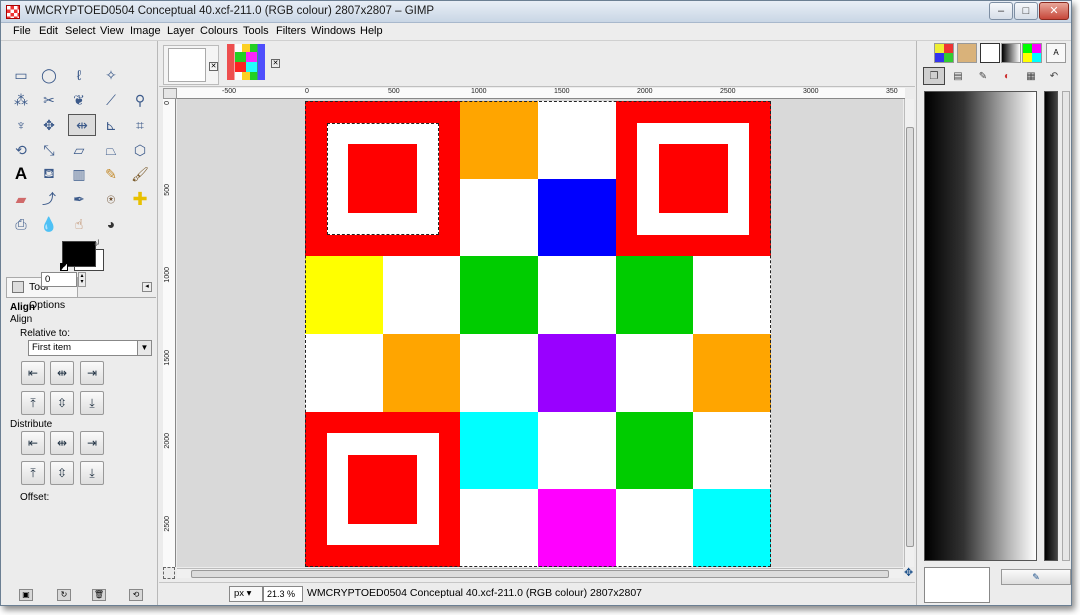 This screenshot has height=615, width=1080. What do you see at coordinates (980, 326) in the screenshot?
I see `gradient-preview` at bounding box center [980, 326].